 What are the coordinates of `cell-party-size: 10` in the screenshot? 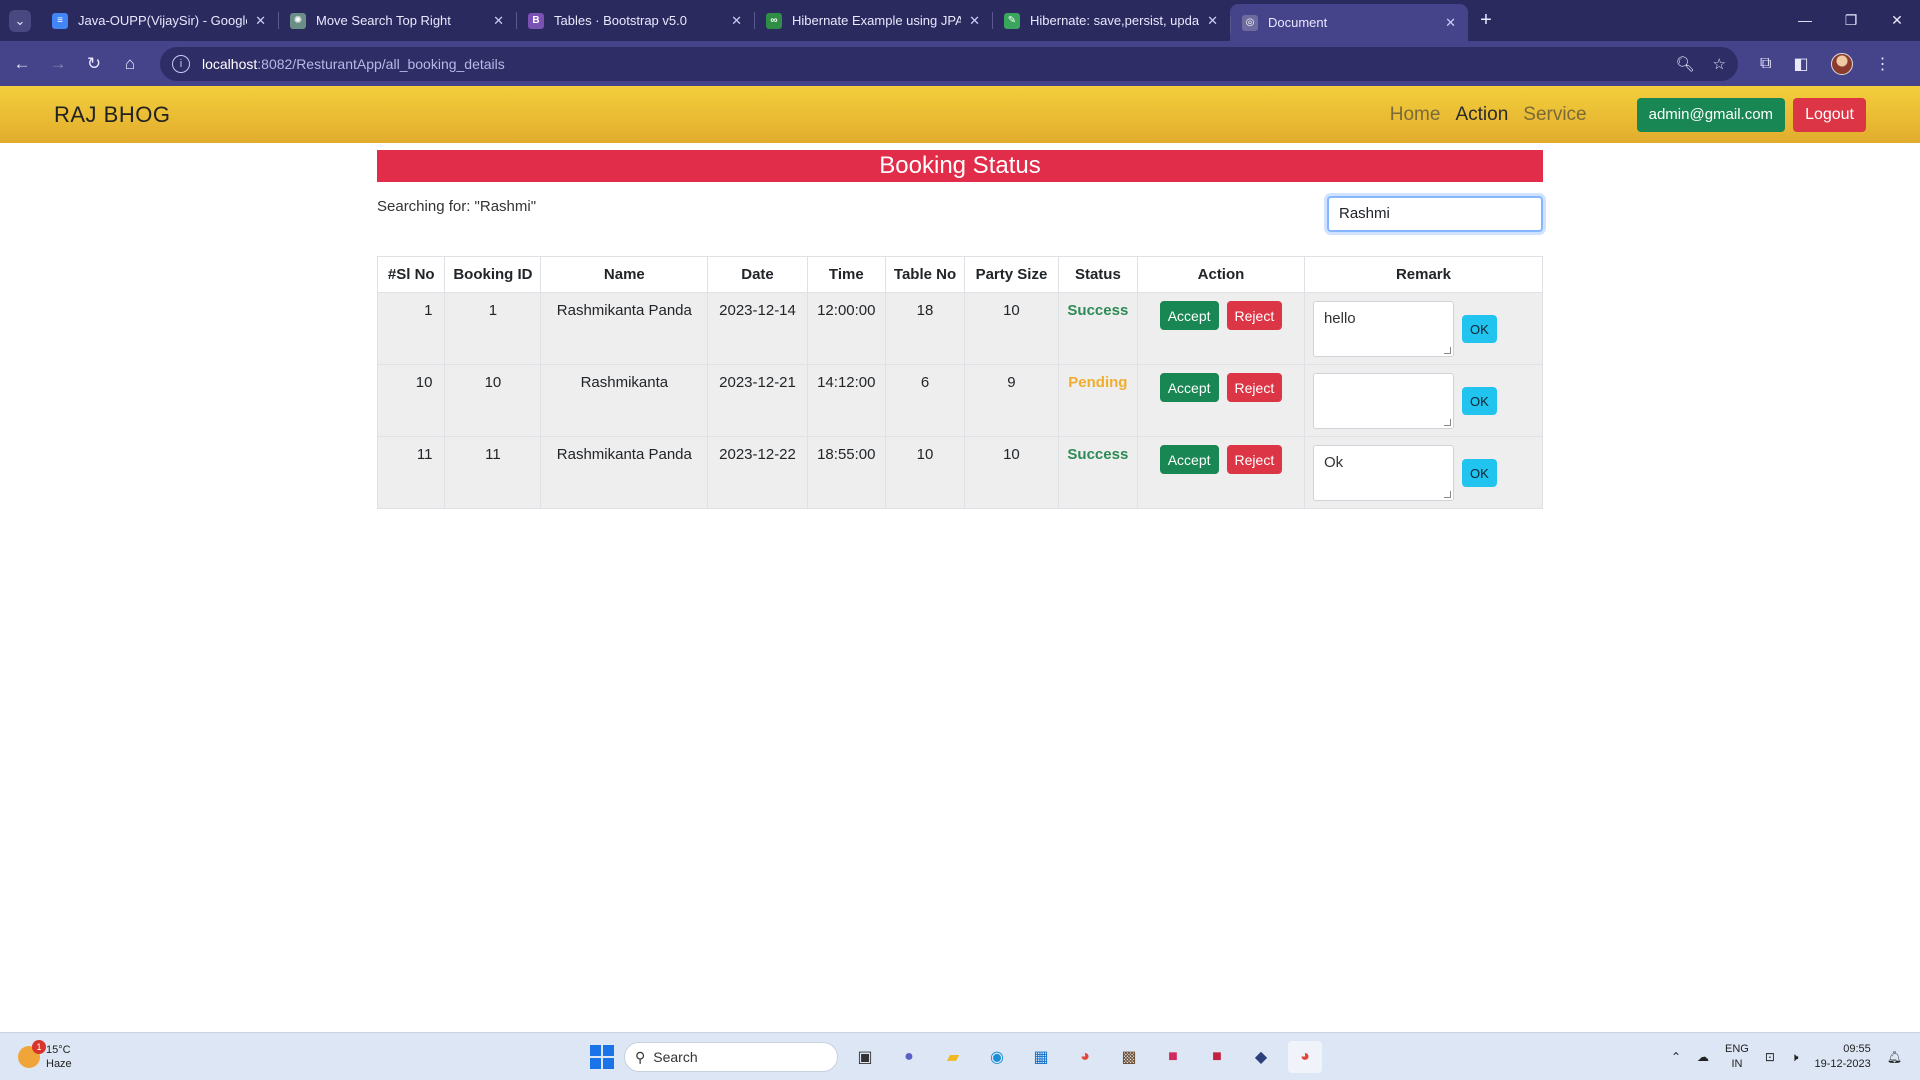 It's located at (1011, 328).